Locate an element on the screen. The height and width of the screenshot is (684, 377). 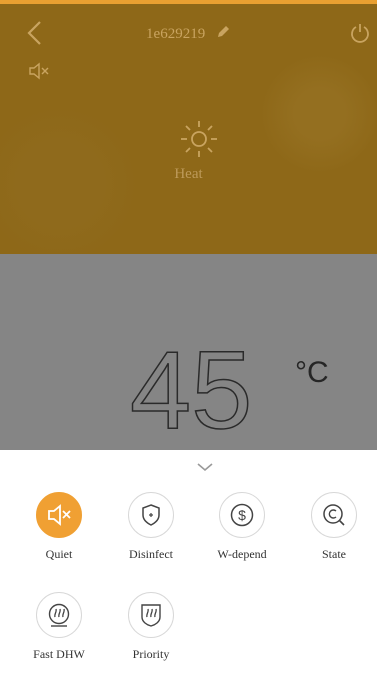
function-quiet-circle is located at coordinates (59, 515).